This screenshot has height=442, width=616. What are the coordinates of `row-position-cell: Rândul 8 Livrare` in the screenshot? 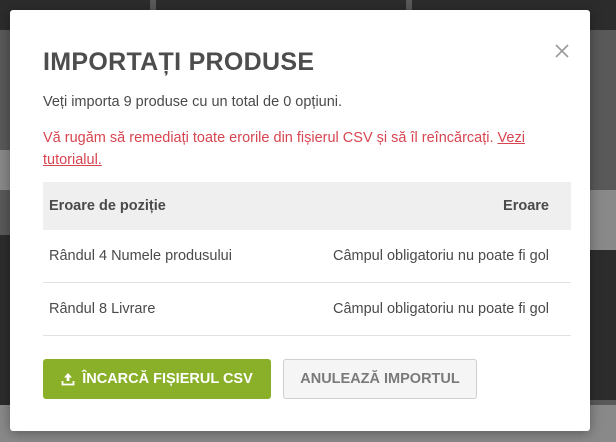 It's located at (102, 309).